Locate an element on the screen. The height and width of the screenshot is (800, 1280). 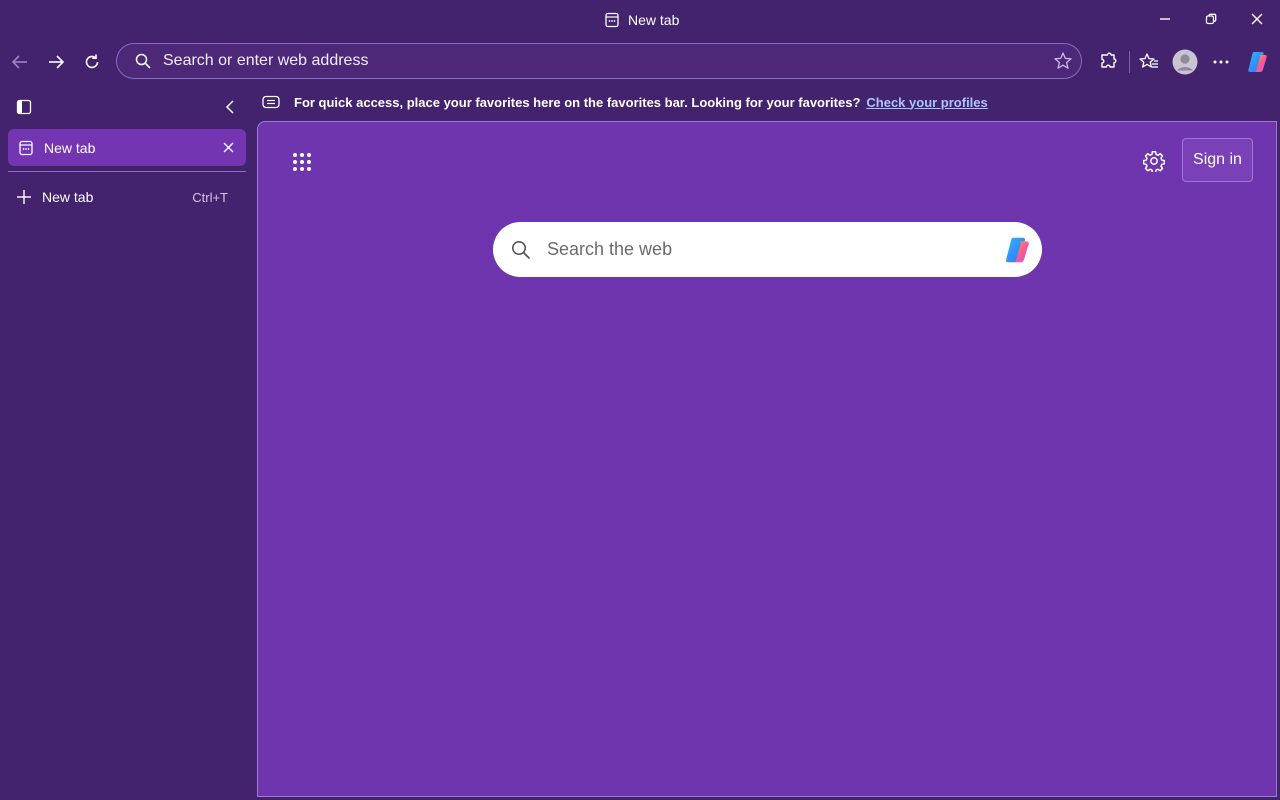
refresh-button is located at coordinates (92, 62).